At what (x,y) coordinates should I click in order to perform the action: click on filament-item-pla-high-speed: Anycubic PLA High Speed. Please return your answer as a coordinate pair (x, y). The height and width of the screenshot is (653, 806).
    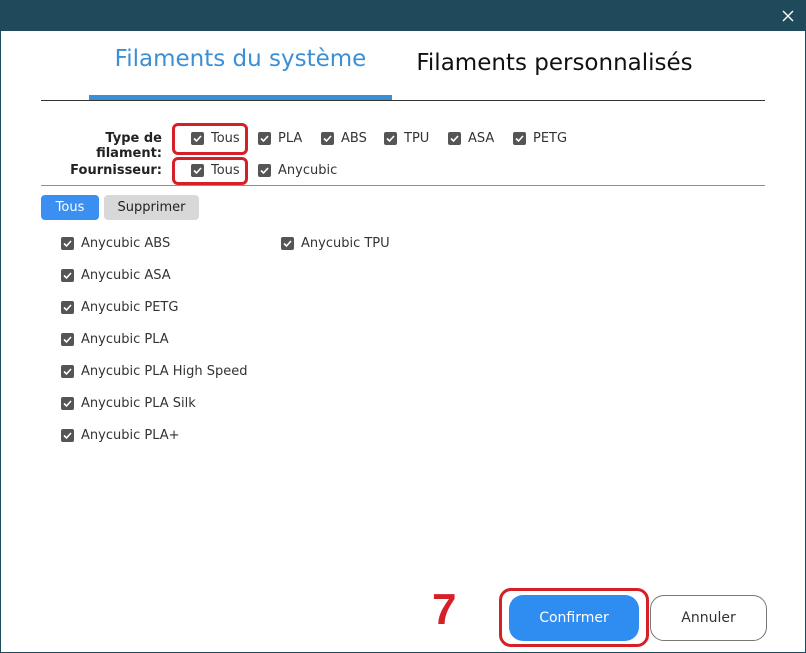
    Looking at the image, I should click on (154, 371).